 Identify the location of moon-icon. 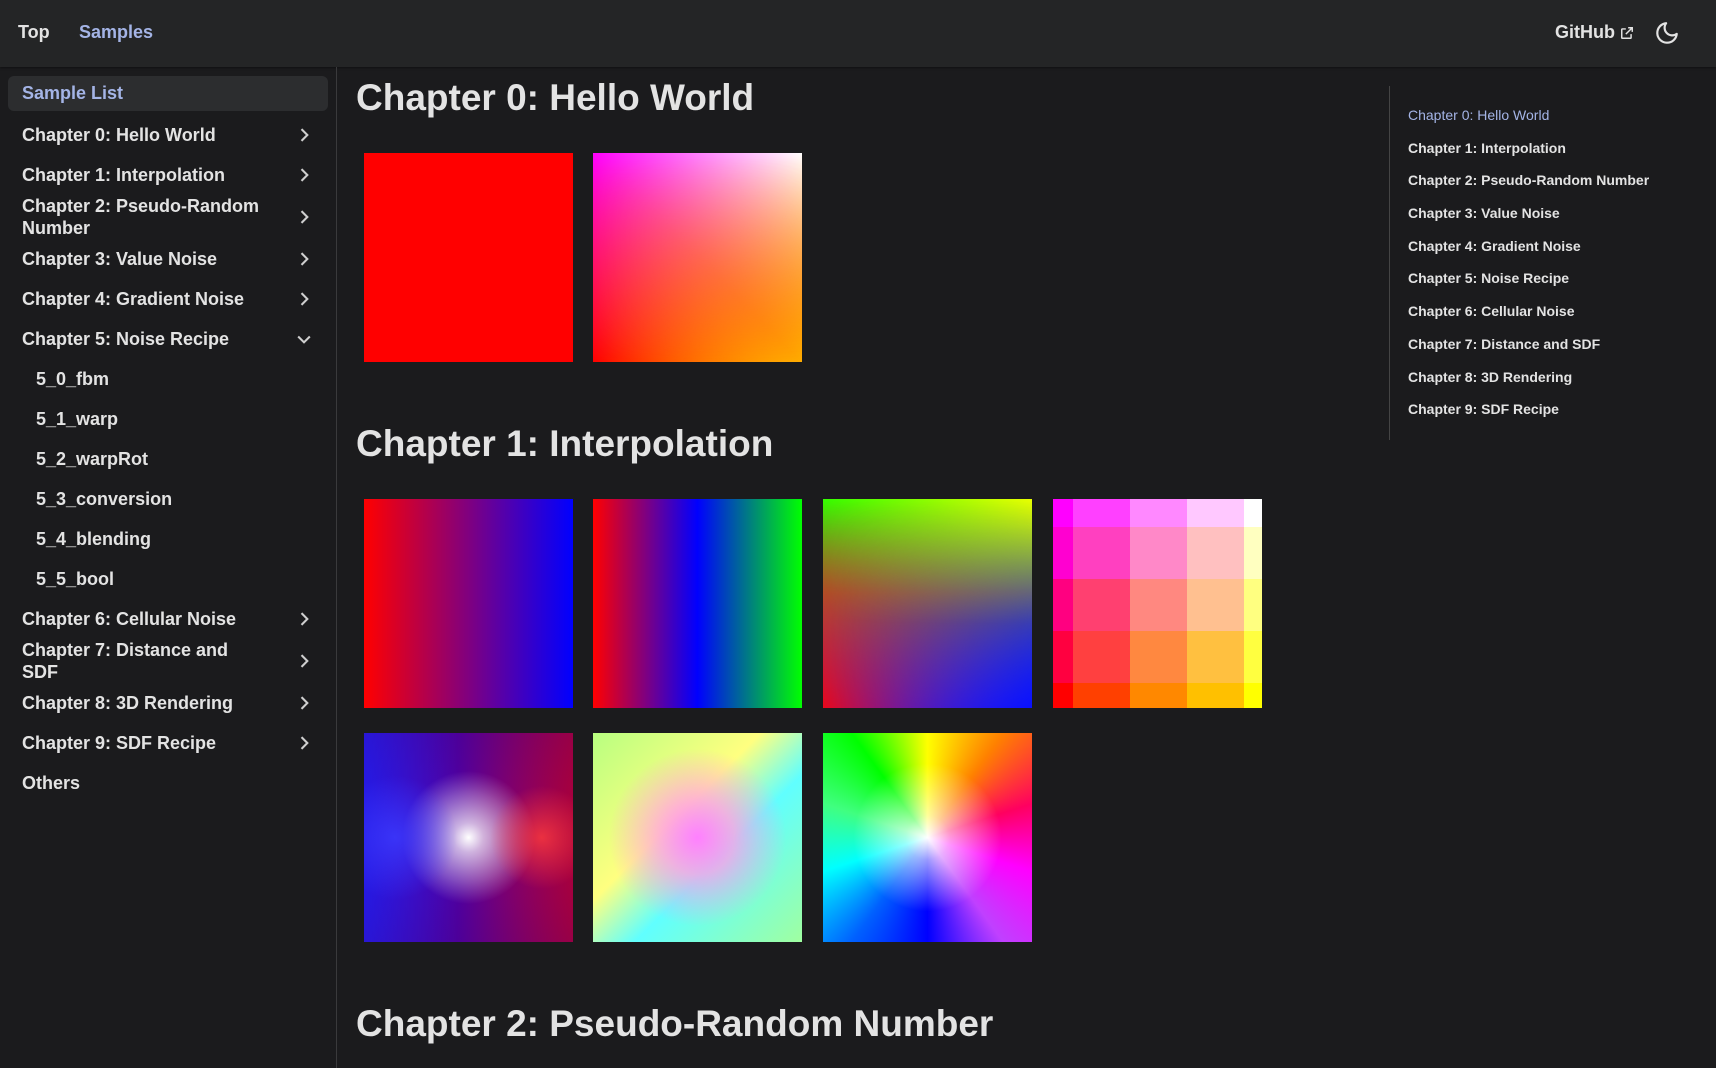
(1667, 33).